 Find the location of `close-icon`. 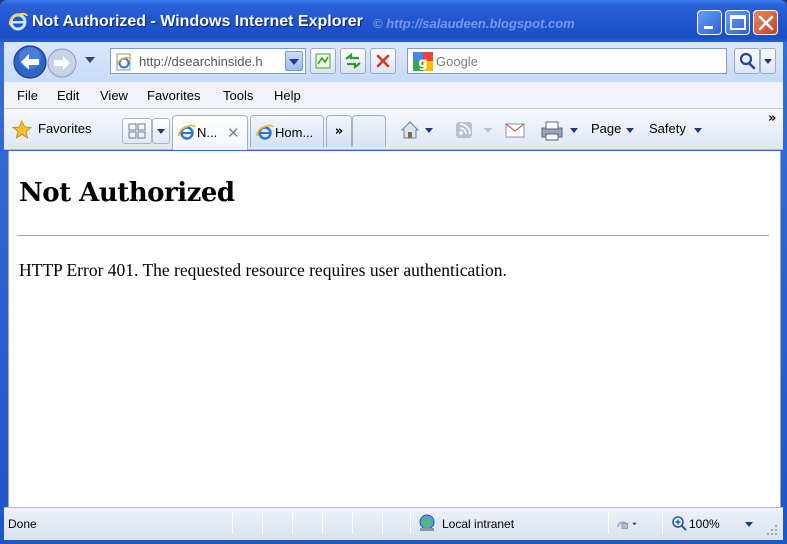

close-icon is located at coordinates (766, 23).